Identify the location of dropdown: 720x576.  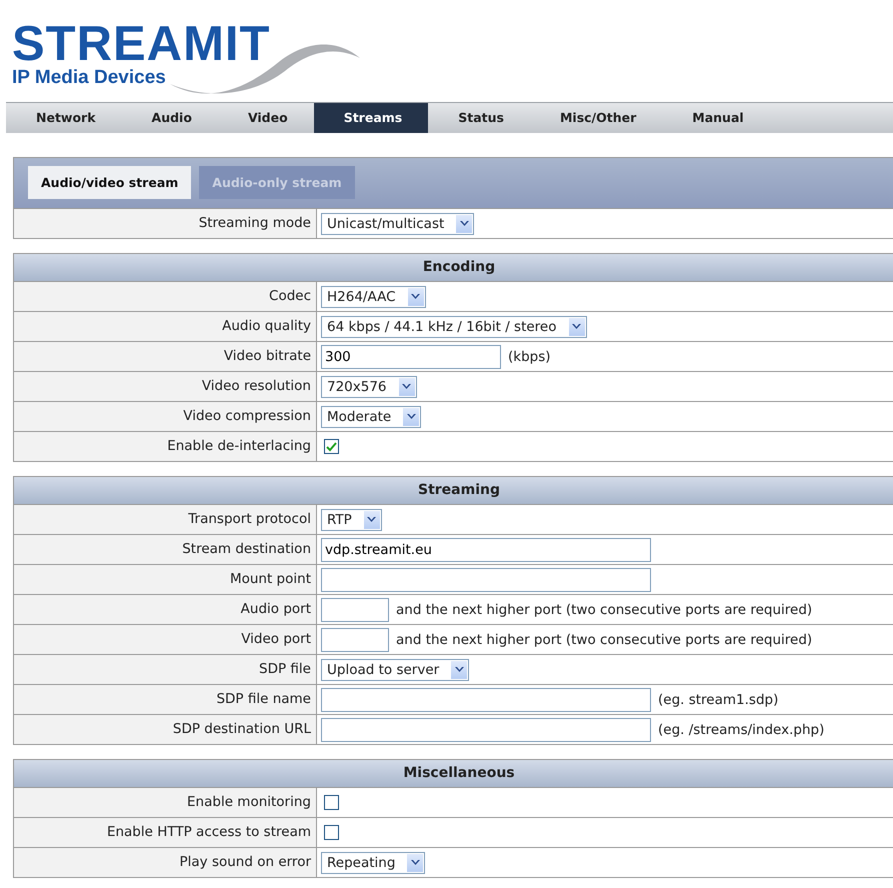
(369, 387).